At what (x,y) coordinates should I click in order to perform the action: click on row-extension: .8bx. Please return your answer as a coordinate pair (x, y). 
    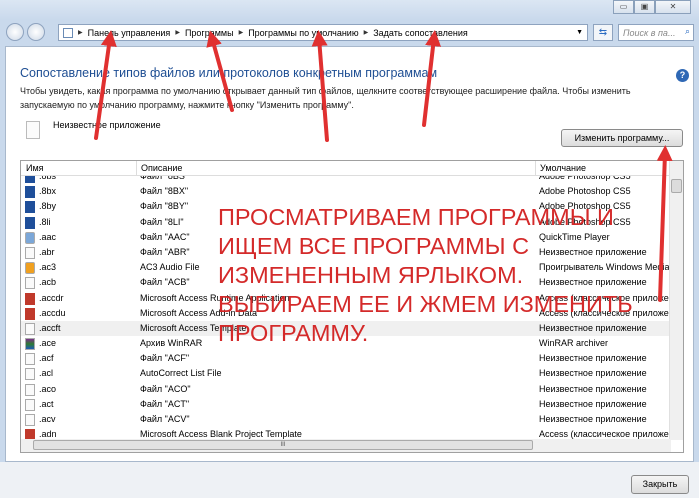
    Looking at the image, I should click on (48, 191).